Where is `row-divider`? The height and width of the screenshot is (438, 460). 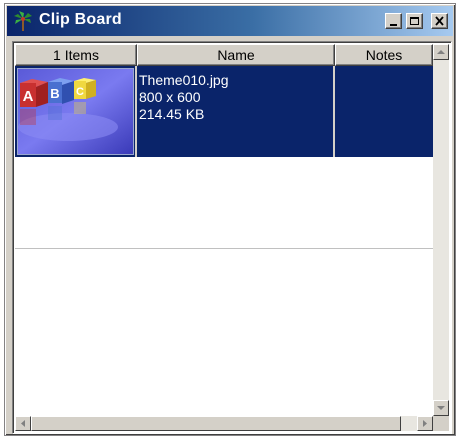
row-divider is located at coordinates (224, 248).